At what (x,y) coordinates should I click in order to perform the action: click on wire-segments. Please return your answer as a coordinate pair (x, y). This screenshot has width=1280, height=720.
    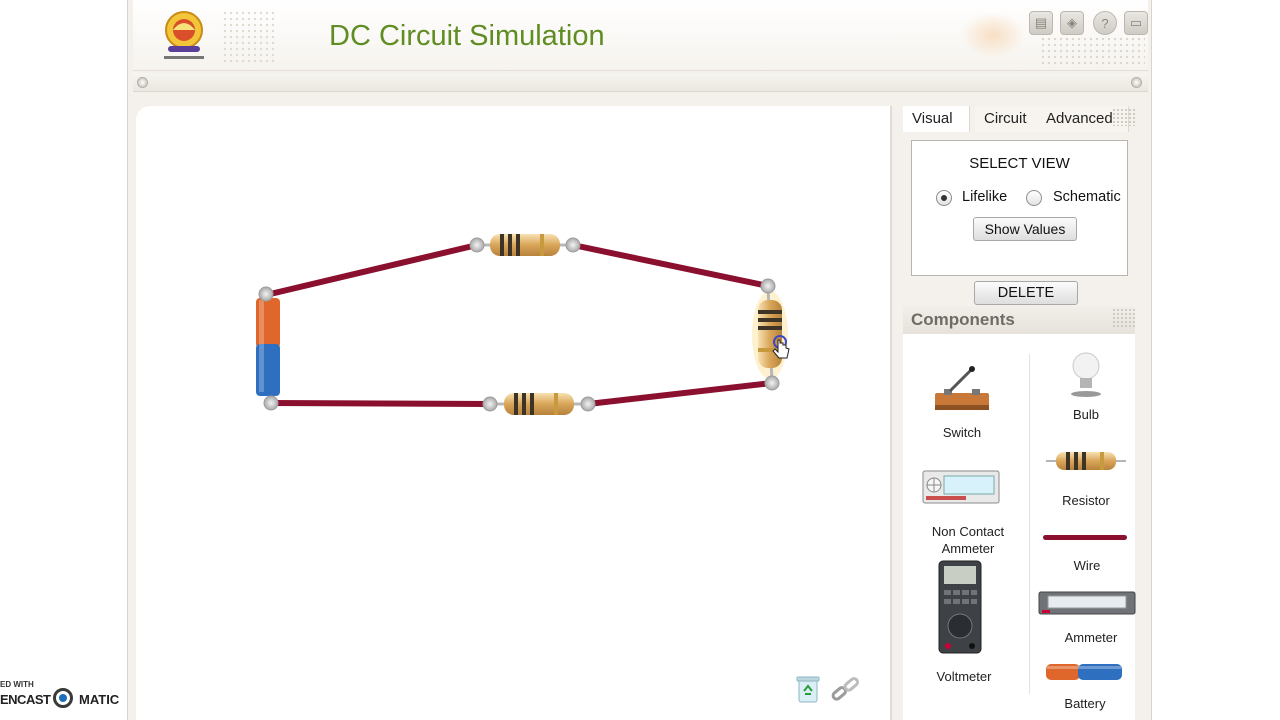
    Looking at the image, I should click on (519, 324).